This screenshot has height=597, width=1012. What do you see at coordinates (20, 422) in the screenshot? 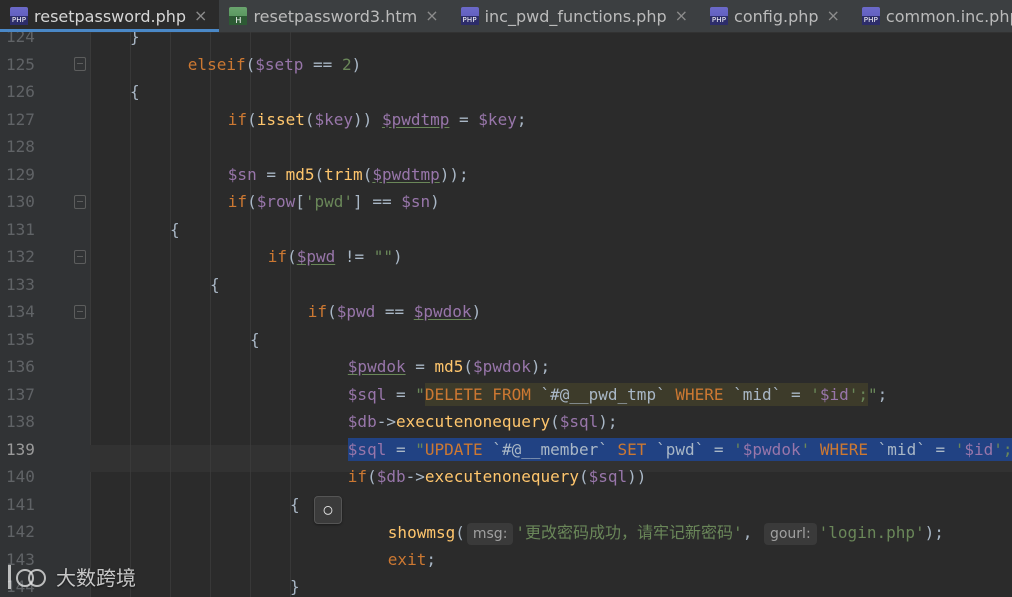
I see `line-number: 138` at bounding box center [20, 422].